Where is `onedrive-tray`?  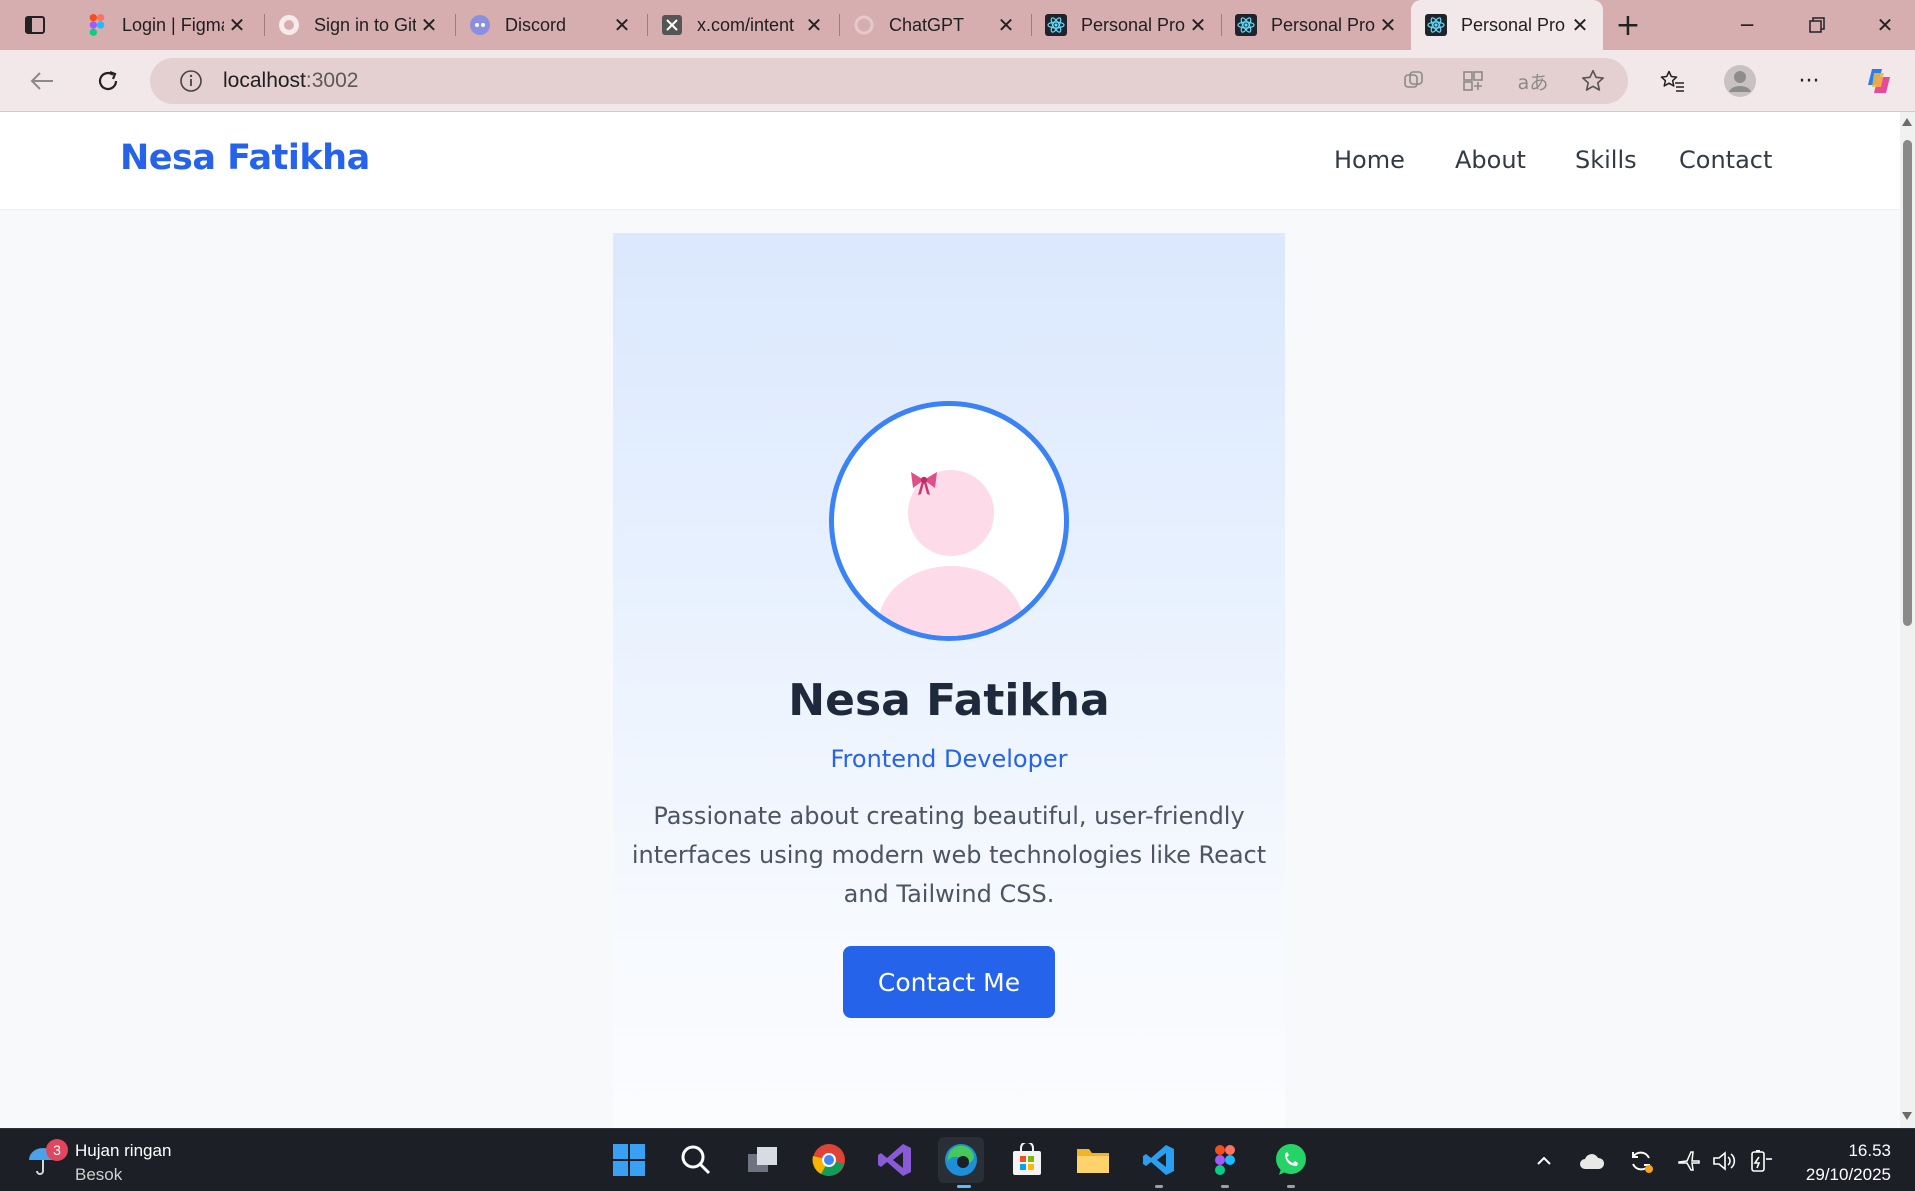 onedrive-tray is located at coordinates (1592, 1161).